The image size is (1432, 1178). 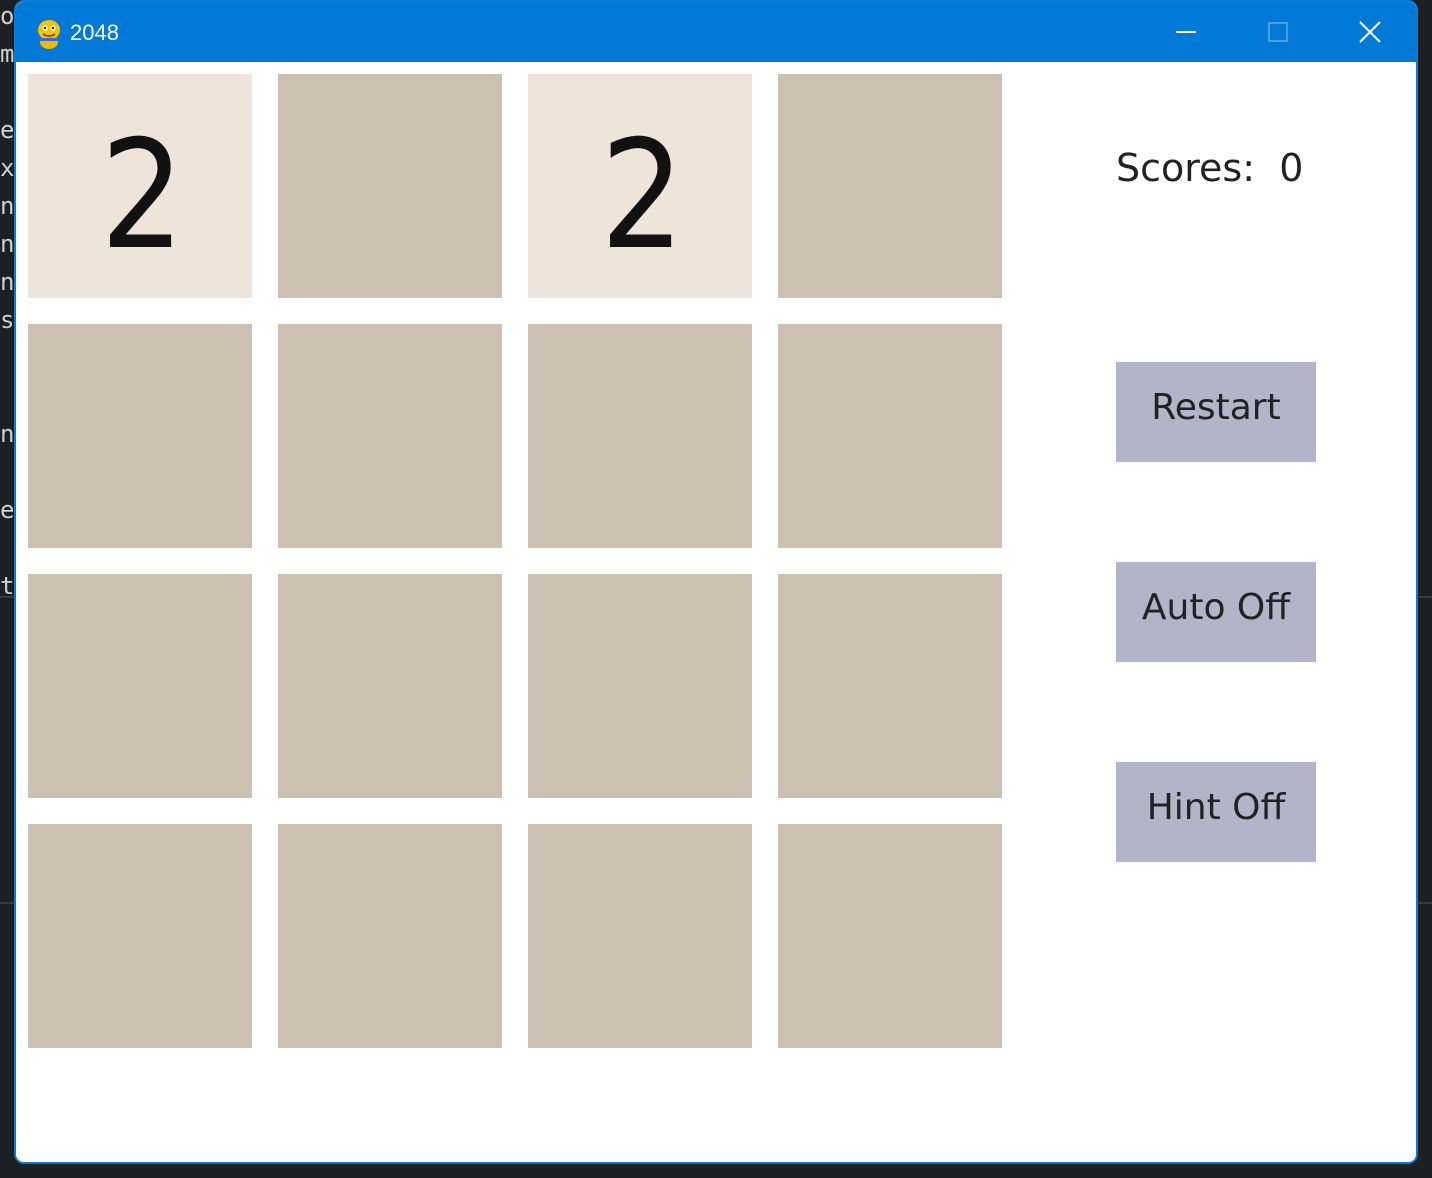 What do you see at coordinates (7, 54) in the screenshot?
I see `background-text: m` at bounding box center [7, 54].